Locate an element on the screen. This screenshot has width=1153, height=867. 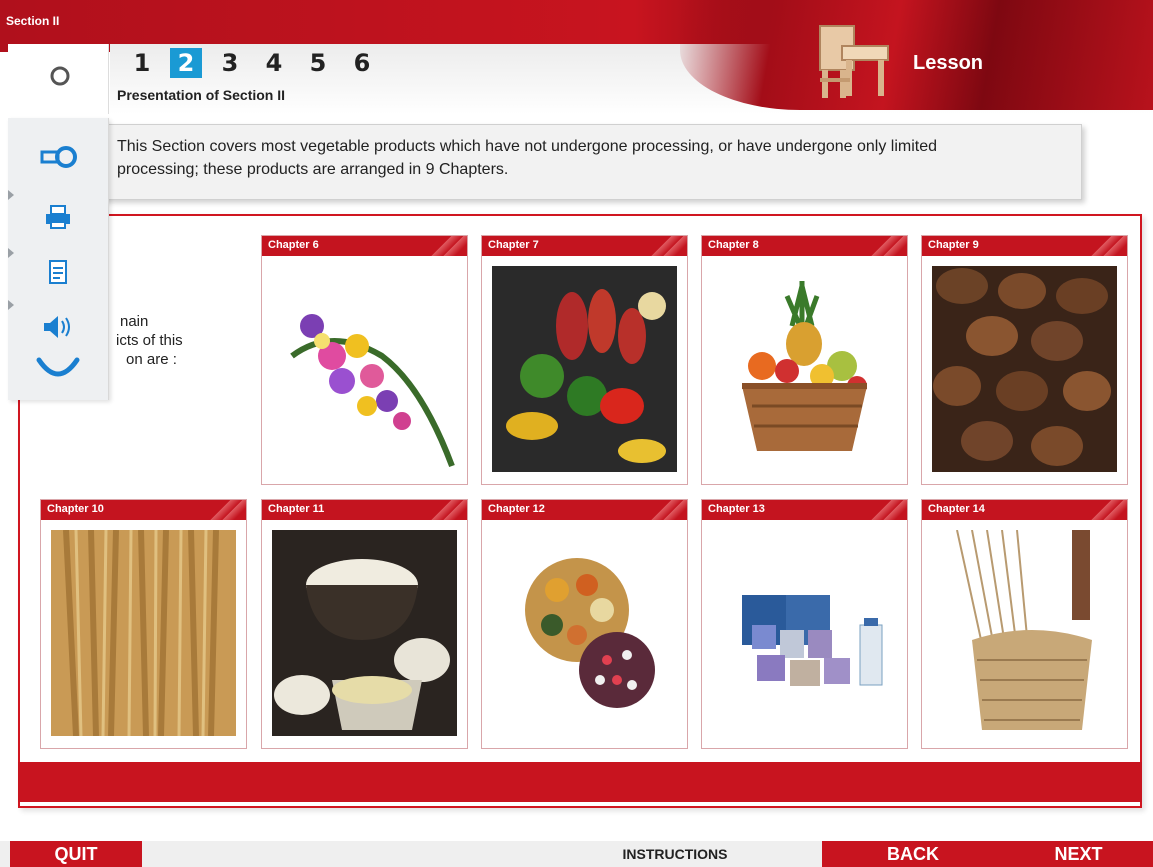
audio-button is located at coordinates (58, 334).